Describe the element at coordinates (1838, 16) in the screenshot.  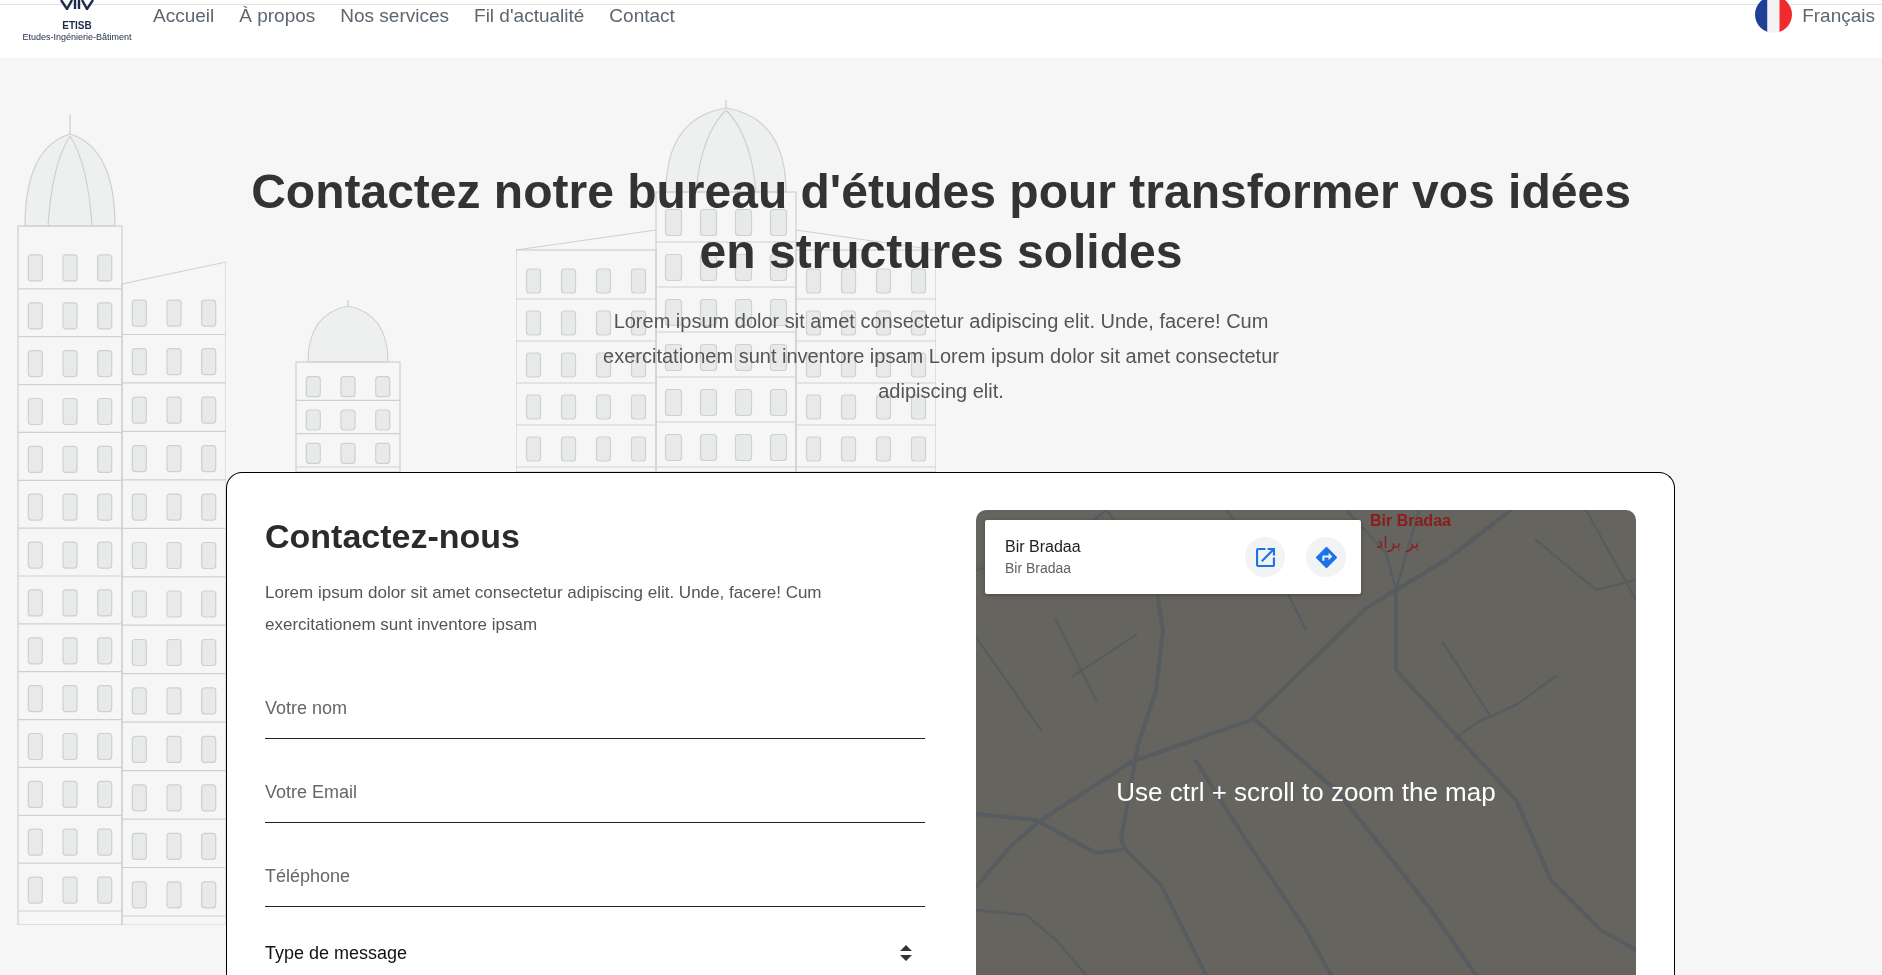
I see `language-selector: Français` at that location.